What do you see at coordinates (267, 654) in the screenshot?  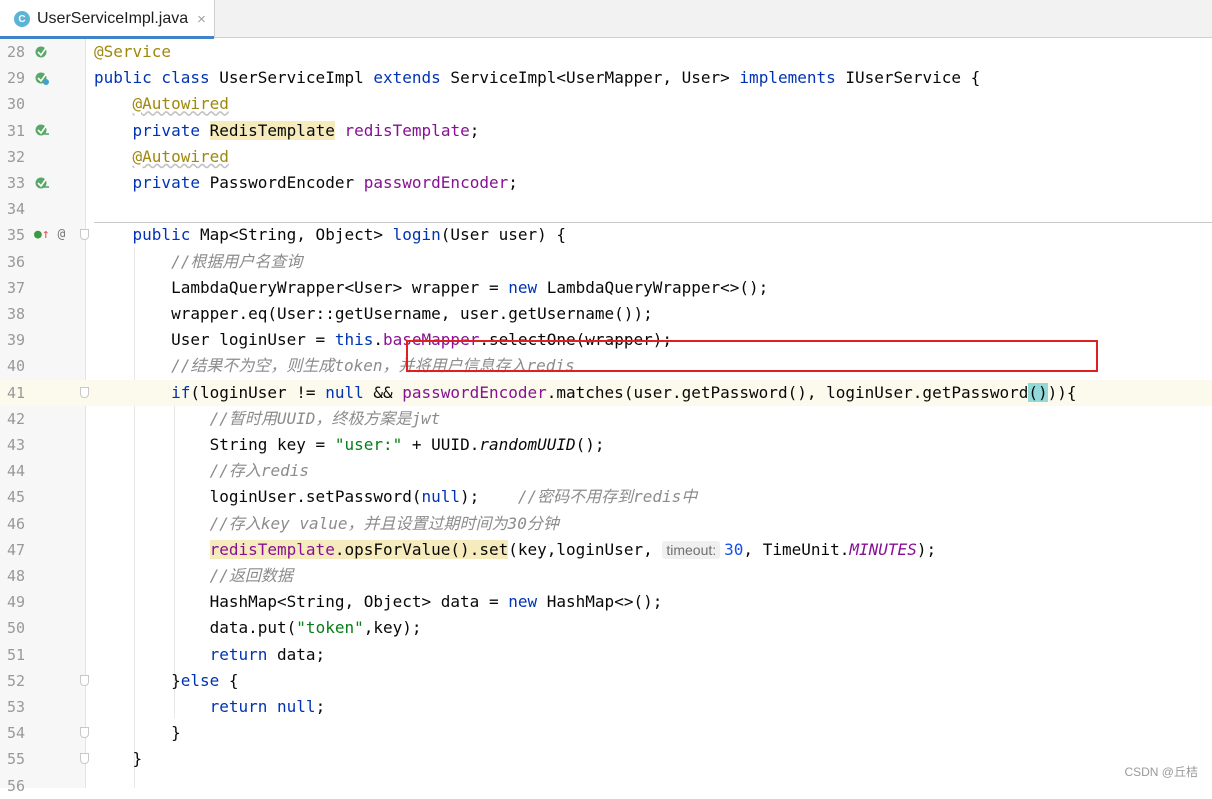 I see `code-text: return data;` at bounding box center [267, 654].